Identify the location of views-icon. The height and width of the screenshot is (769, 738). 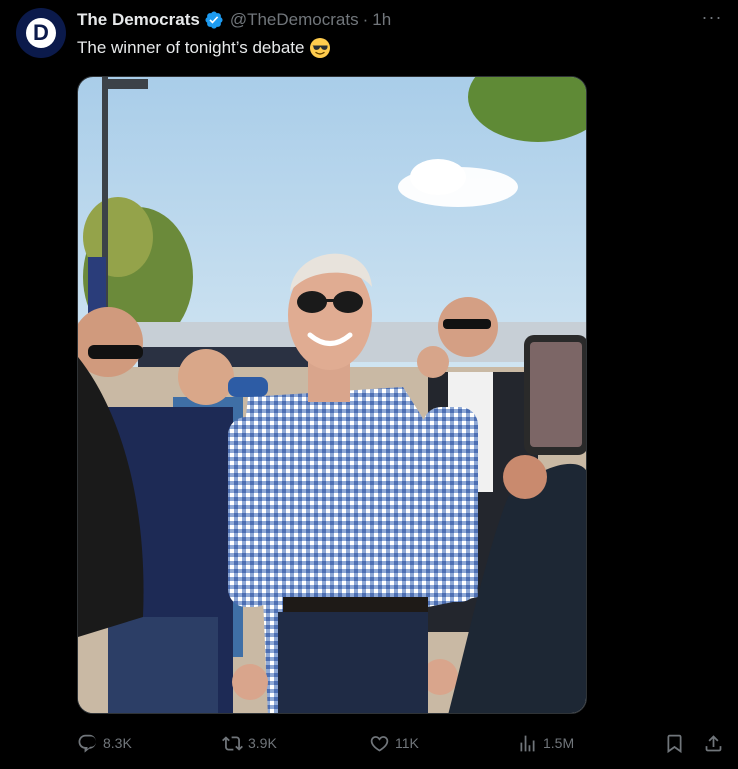
(527, 743).